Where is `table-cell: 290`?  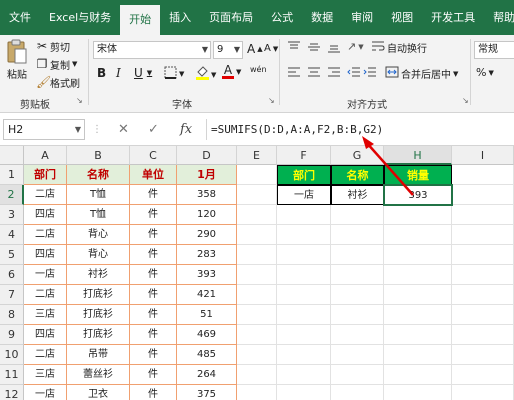 table-cell: 290 is located at coordinates (207, 235).